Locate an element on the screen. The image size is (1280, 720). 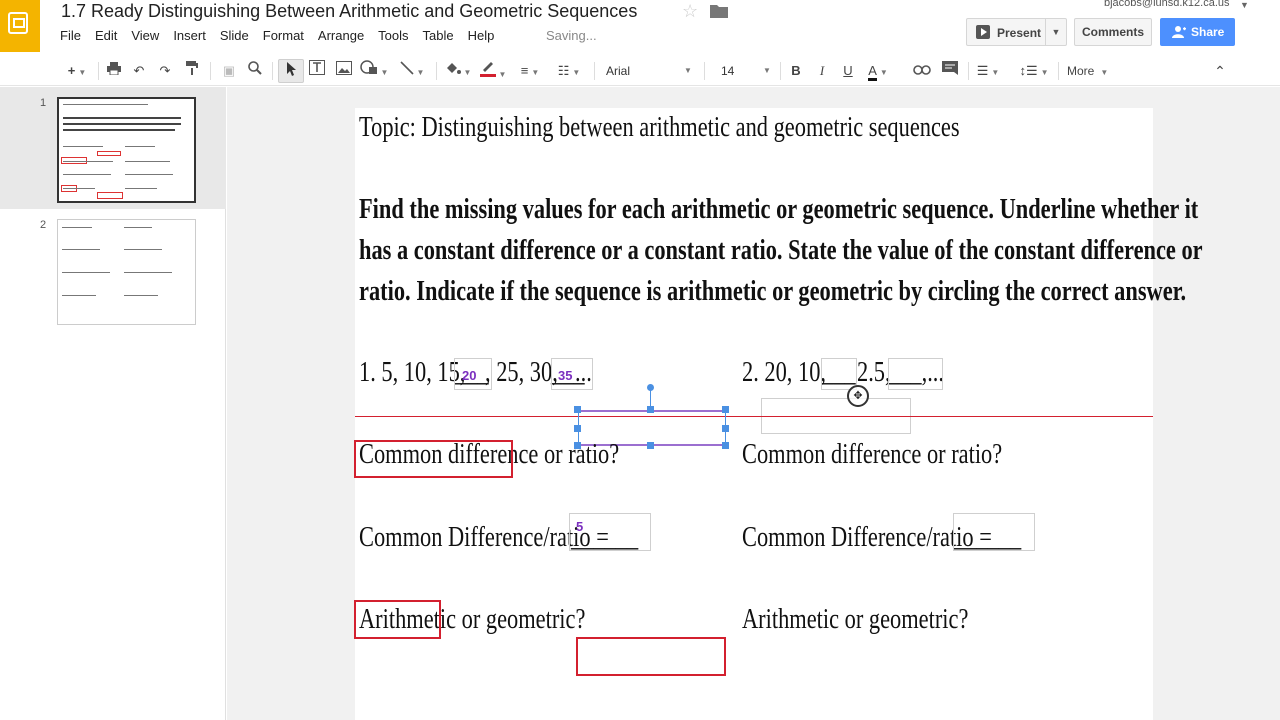
resize-handle-nw is located at coordinates (577, 409).